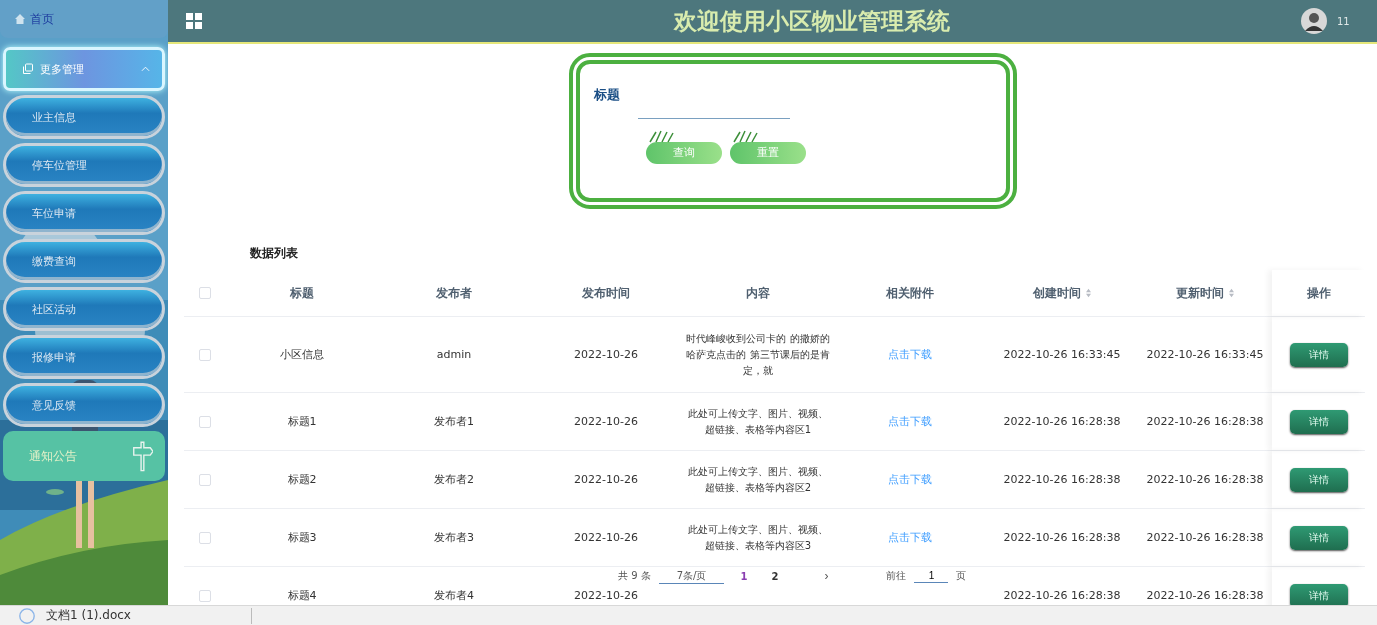 The image size is (1377, 625). What do you see at coordinates (931, 576) in the screenshot?
I see `page-input-field: 1` at bounding box center [931, 576].